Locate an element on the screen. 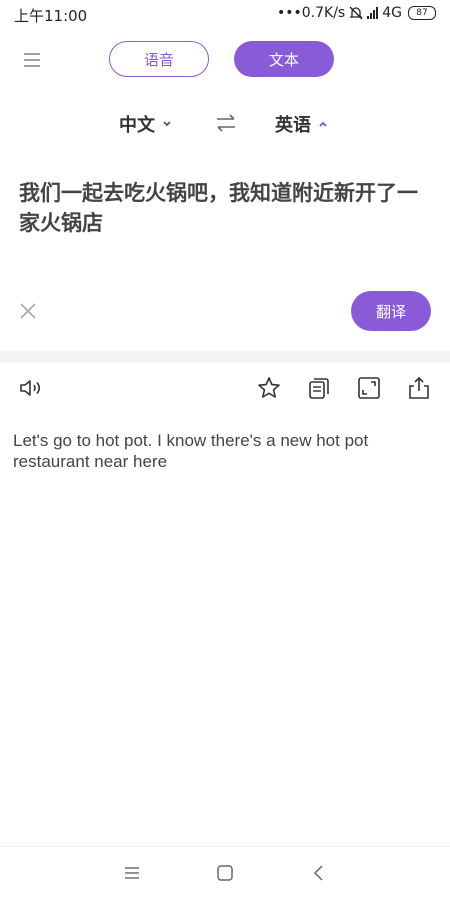 The height and width of the screenshot is (901, 450). recent-apps-icon is located at coordinates (132, 873).